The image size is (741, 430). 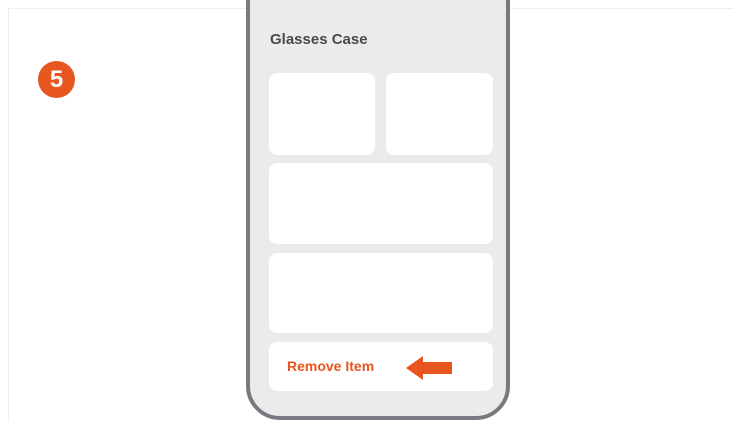 What do you see at coordinates (381, 203) in the screenshot?
I see `content-card-middle` at bounding box center [381, 203].